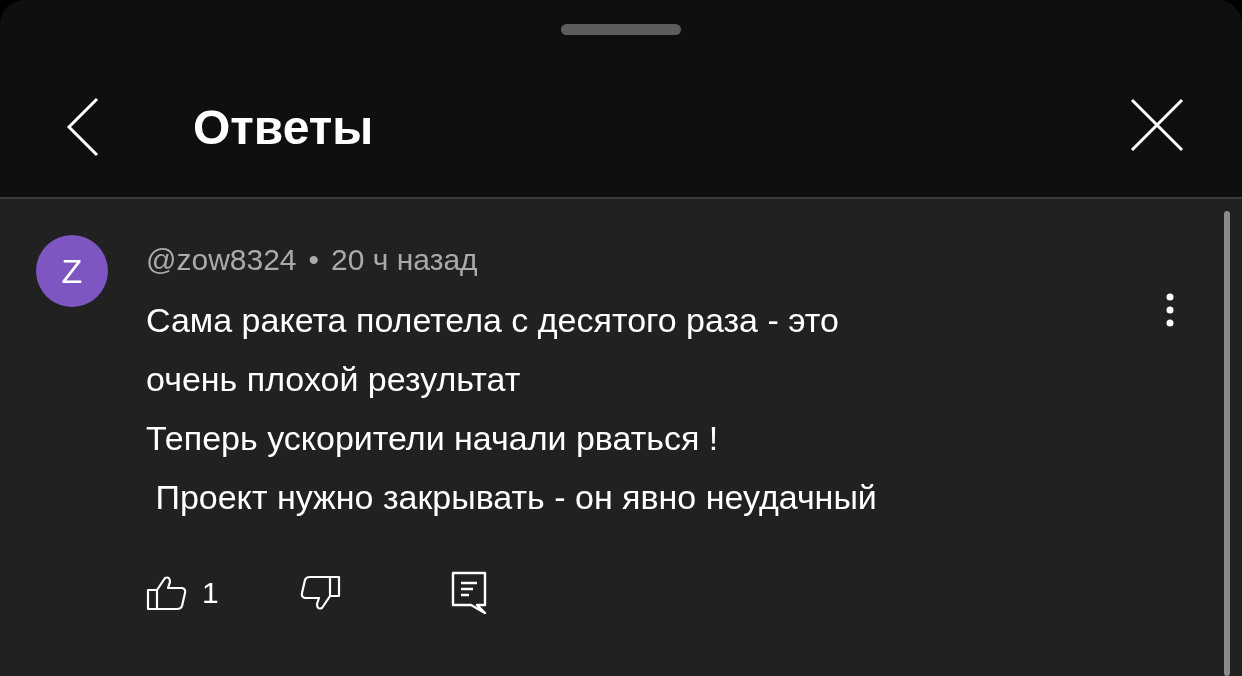 The image size is (1242, 676). Describe the element at coordinates (621, 29) in the screenshot. I see `drag-handle` at that location.